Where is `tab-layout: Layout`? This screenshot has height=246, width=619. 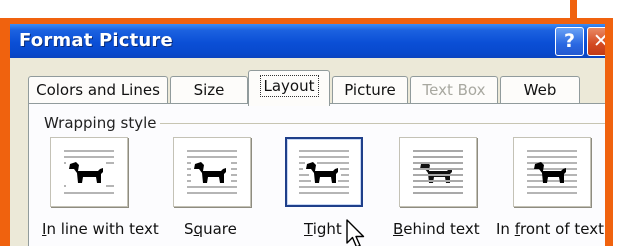
tab-layout: Layout is located at coordinates (289, 88).